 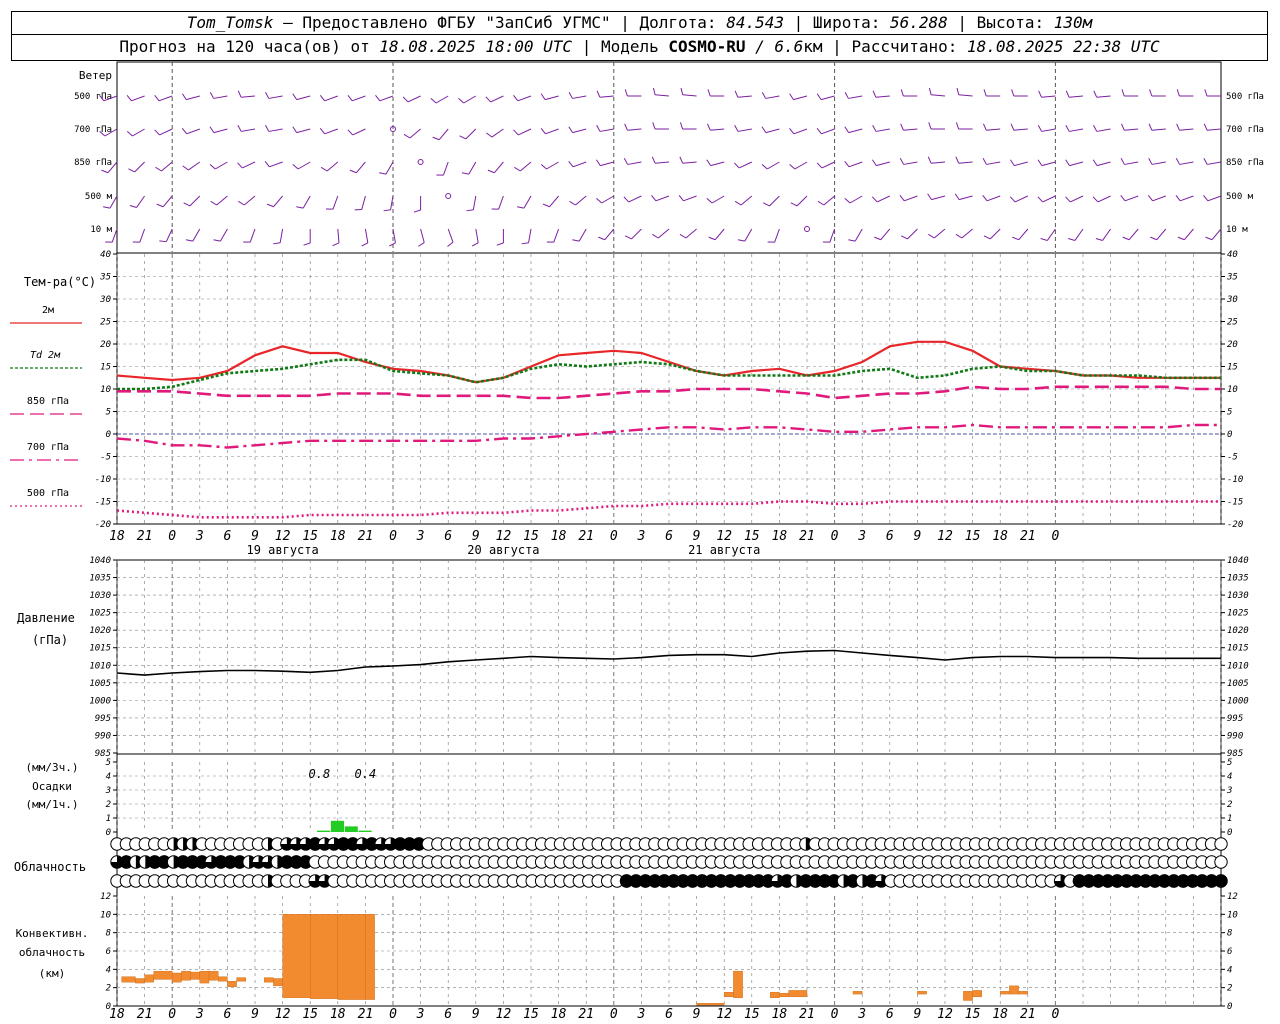 What do you see at coordinates (52, 786) in the screenshot?
I see `precip-title: Осадки` at bounding box center [52, 786].